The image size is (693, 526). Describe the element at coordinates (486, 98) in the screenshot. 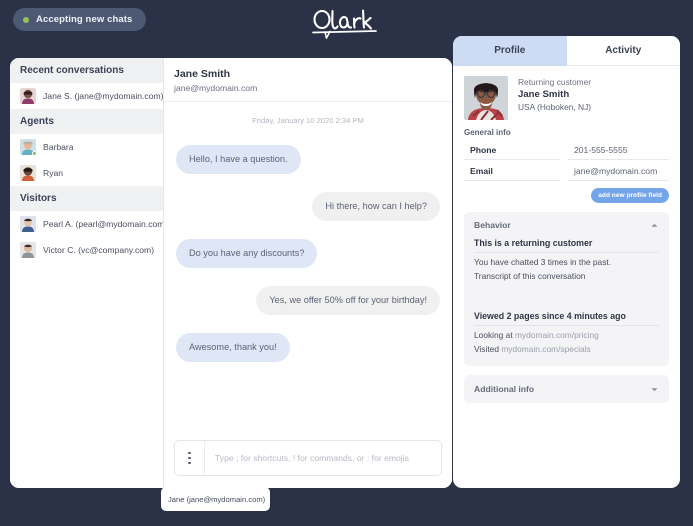

I see `profile-avatar` at that location.